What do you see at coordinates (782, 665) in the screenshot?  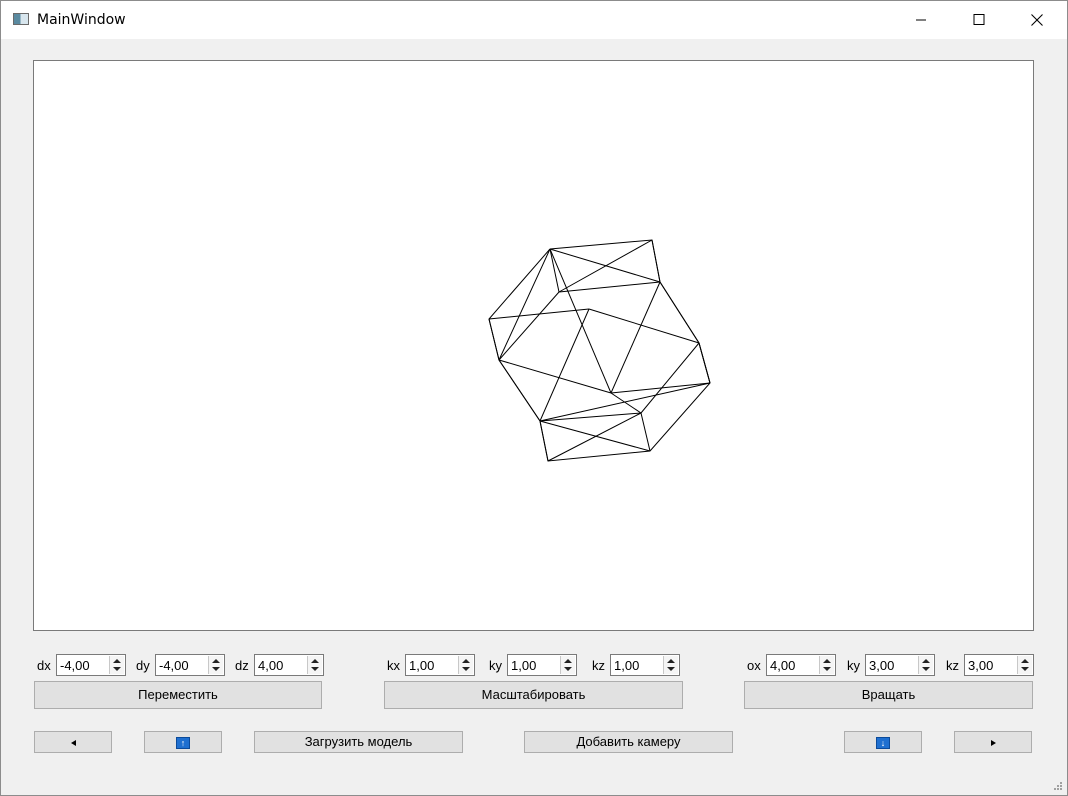 I see `ox-value: 4,00` at bounding box center [782, 665].